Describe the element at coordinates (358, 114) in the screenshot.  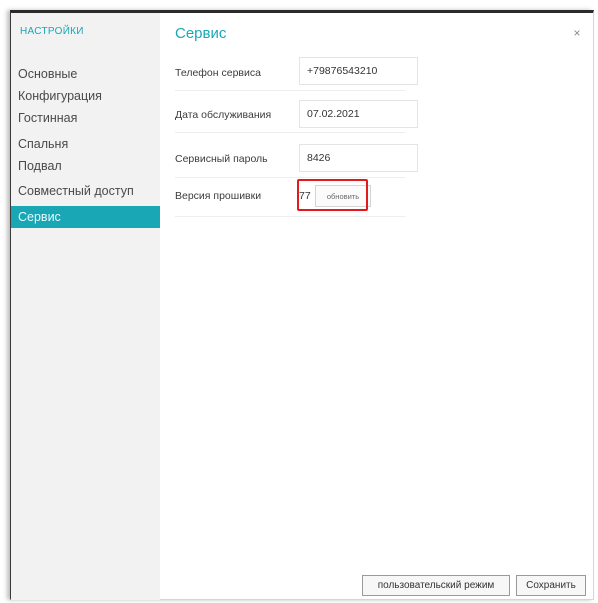
I see `service-date-input` at that location.